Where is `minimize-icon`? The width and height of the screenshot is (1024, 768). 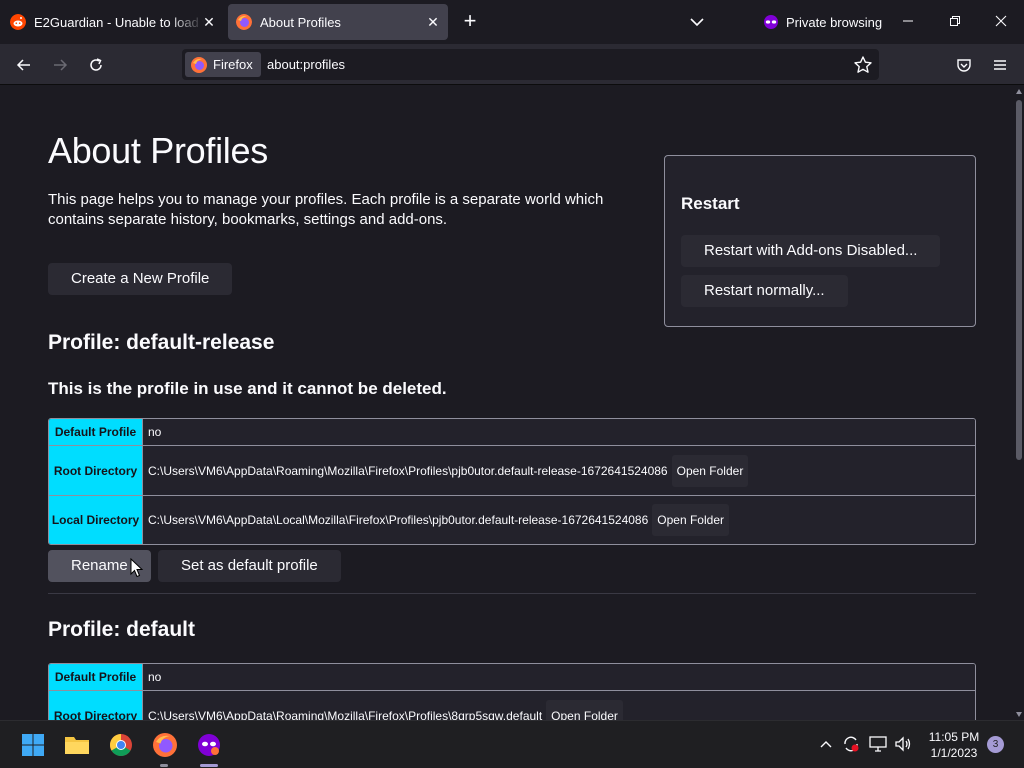
minimize-icon is located at coordinates (908, 21).